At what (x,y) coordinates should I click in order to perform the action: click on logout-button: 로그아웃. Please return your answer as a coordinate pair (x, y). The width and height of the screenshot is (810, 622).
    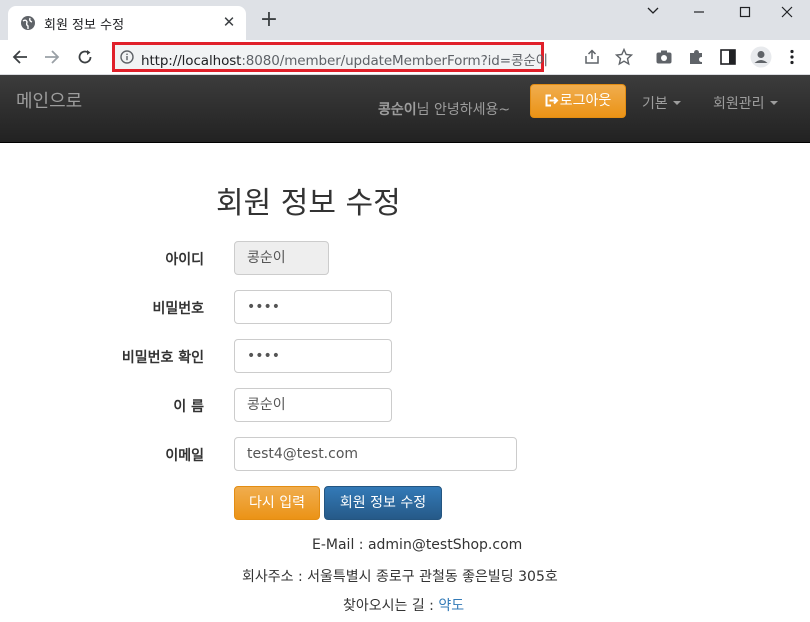
    Looking at the image, I should click on (578, 101).